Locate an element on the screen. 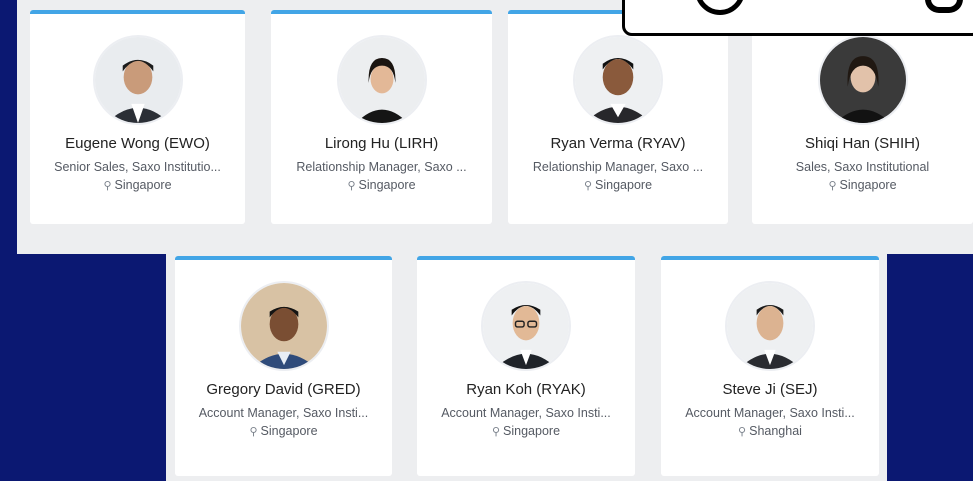  contact-location: ⚲ Shanghai is located at coordinates (770, 431).